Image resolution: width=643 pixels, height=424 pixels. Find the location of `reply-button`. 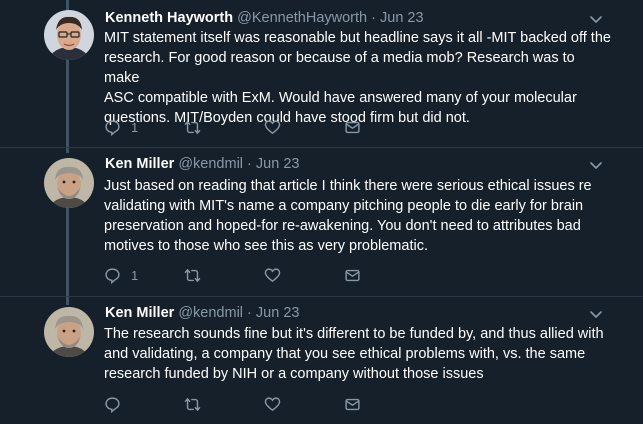

reply-button is located at coordinates (117, 404).